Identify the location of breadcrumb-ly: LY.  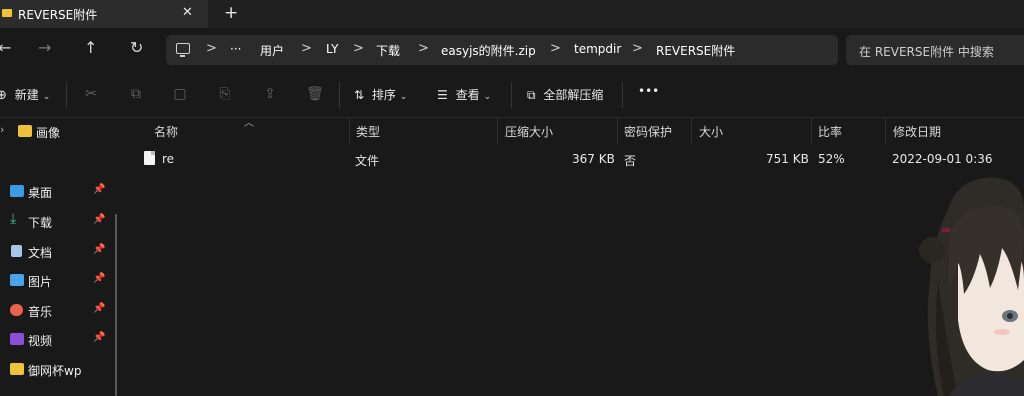
(332, 49).